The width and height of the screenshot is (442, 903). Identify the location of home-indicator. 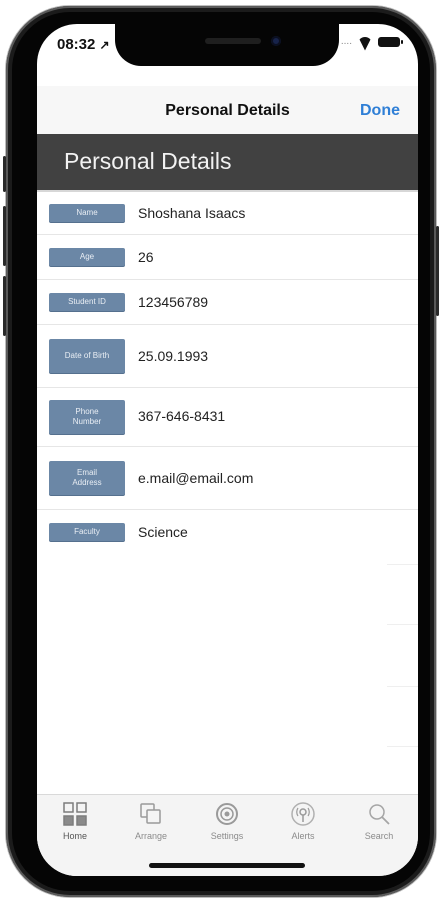
(227, 865).